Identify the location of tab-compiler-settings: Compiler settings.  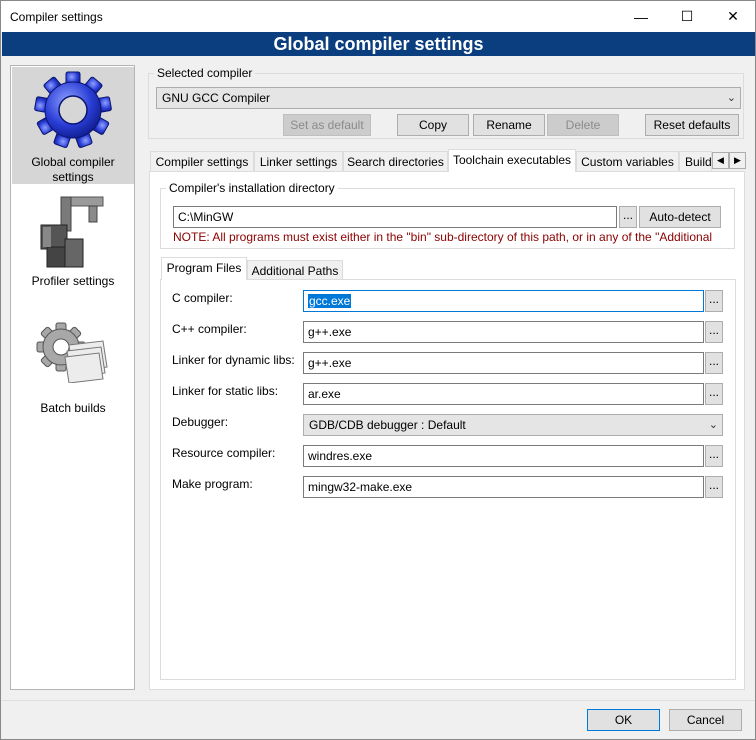
(202, 161).